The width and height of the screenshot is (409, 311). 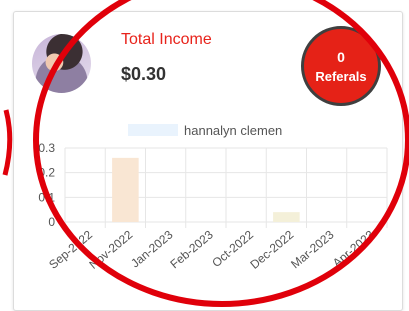 What do you see at coordinates (153, 130) in the screenshot?
I see `legend-swatch` at bounding box center [153, 130].